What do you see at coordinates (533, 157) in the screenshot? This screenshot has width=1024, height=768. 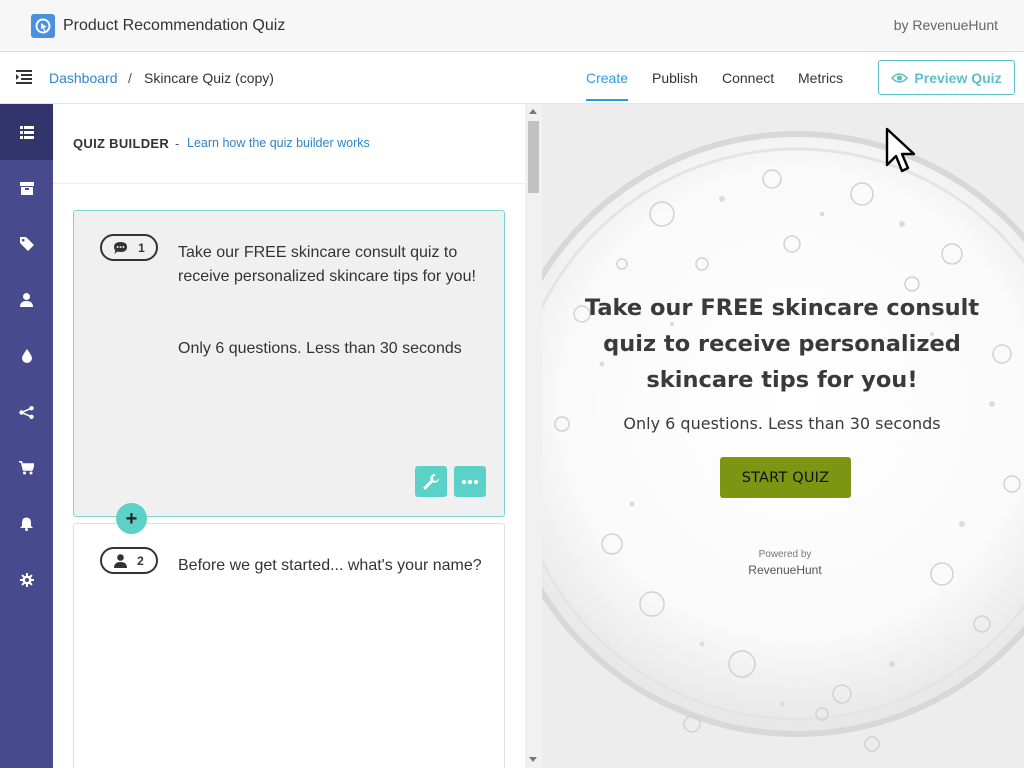 I see `scroll-thumb` at bounding box center [533, 157].